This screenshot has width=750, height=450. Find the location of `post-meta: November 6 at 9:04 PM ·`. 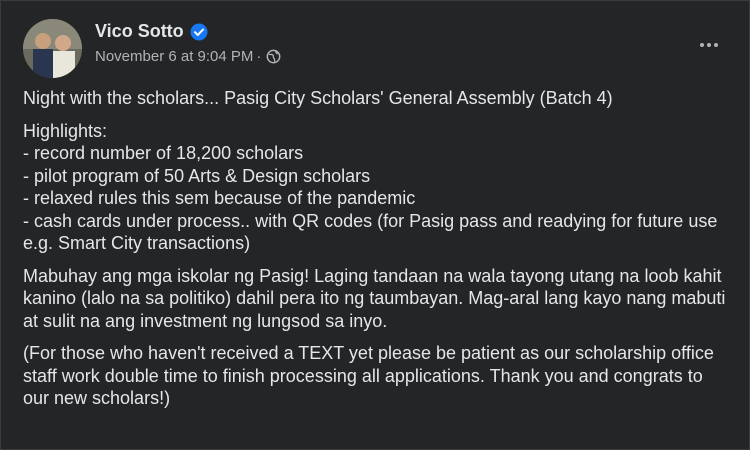

post-meta: November 6 at 9:04 PM · is located at coordinates (188, 56).